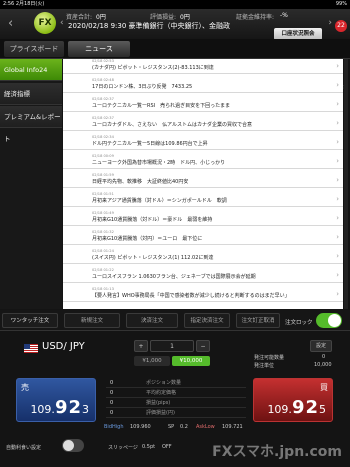  What do you see at coordinates (258, 320) in the screenshot?
I see `order-cancel-button: 注文訂正取消` at bounding box center [258, 320].